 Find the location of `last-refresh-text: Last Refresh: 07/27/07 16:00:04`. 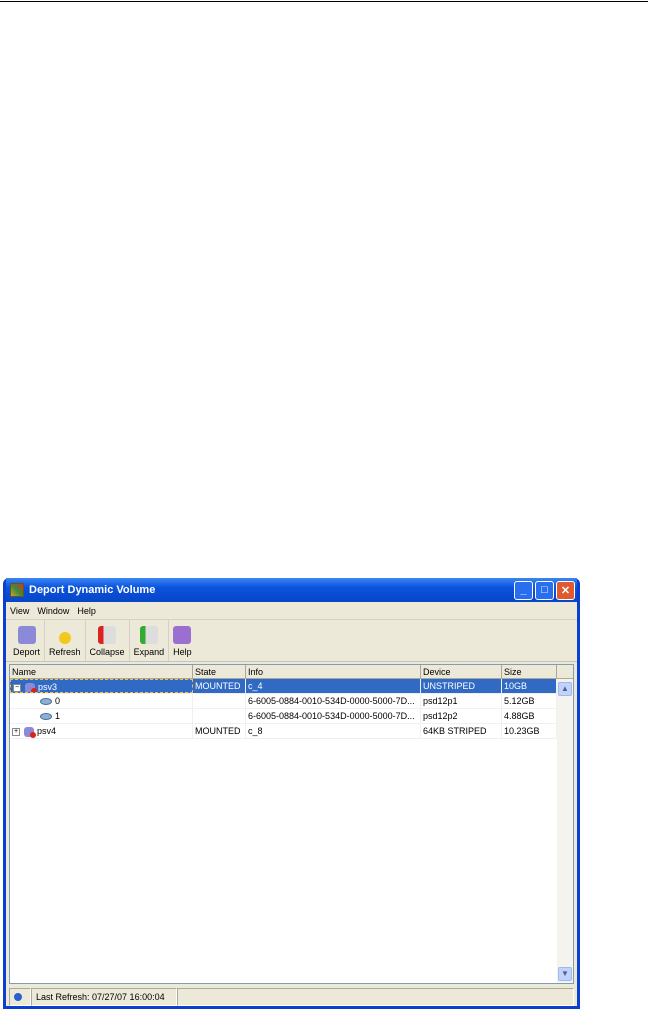

last-refresh-text: Last Refresh: 07/27/07 16:00:04 is located at coordinates (104, 997).